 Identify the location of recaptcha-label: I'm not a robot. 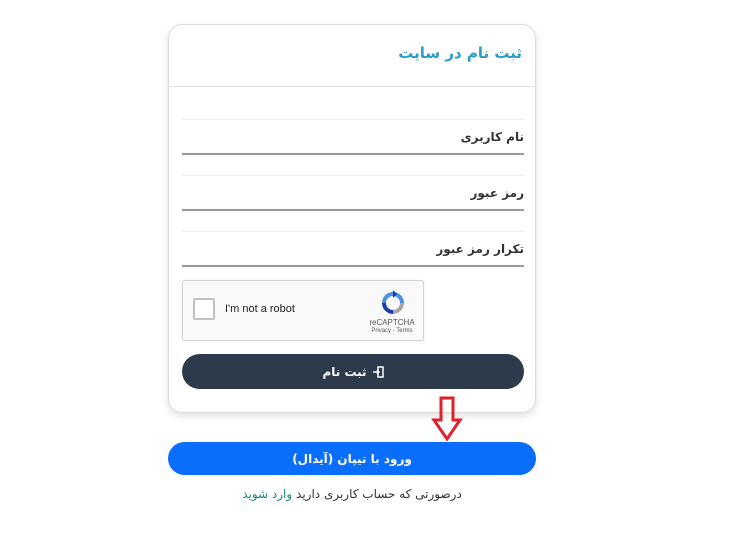
(260, 309).